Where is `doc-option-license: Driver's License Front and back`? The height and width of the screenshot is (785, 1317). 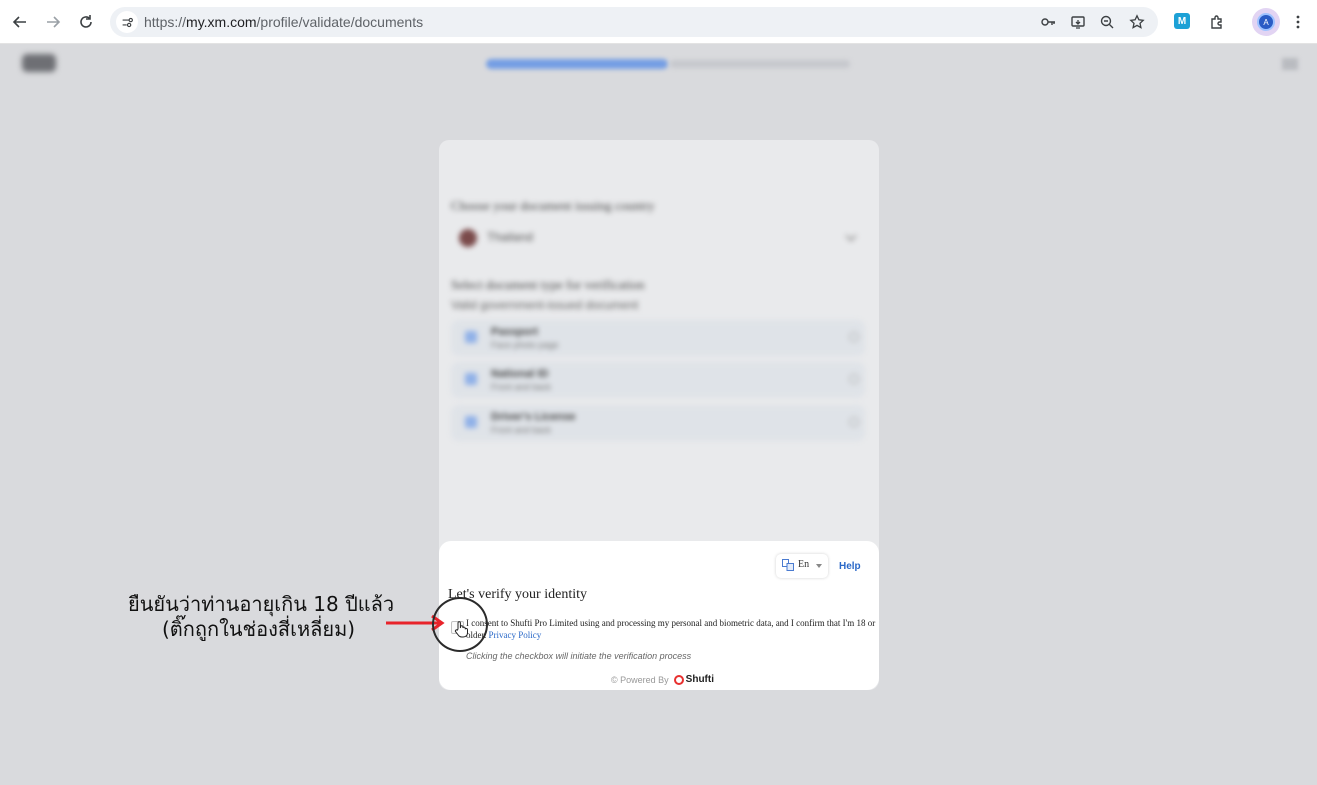
doc-option-license: Driver's License Front and back is located at coordinates (658, 423).